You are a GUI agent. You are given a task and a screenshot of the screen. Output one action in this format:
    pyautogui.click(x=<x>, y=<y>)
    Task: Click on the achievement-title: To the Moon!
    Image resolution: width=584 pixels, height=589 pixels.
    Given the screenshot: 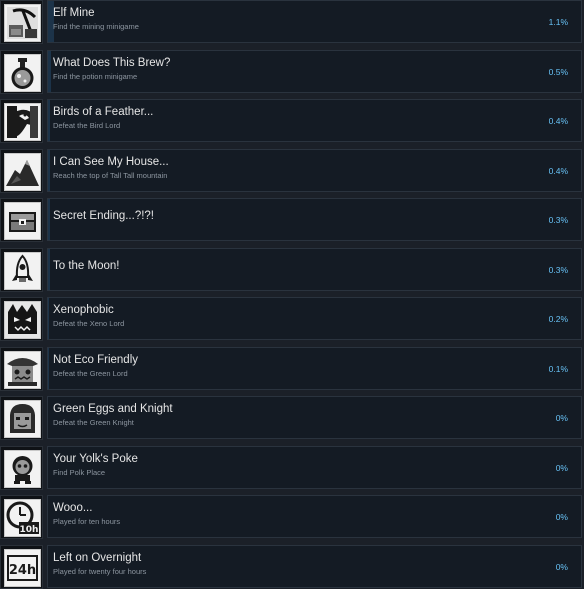 What is the action you would take?
    pyautogui.click(x=86, y=266)
    